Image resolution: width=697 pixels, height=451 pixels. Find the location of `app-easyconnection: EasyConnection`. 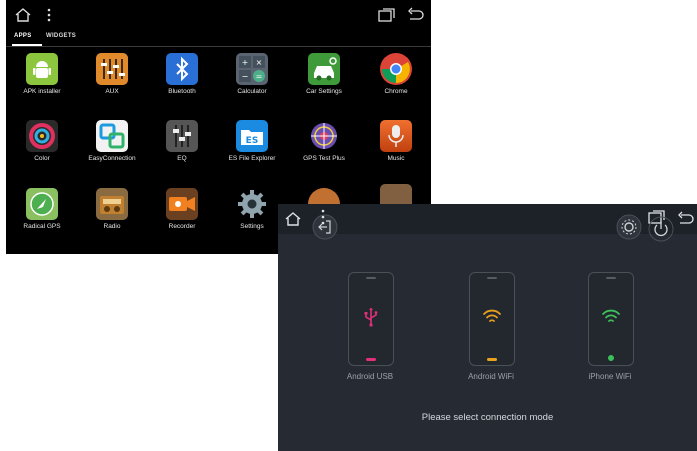

app-easyconnection: EasyConnection is located at coordinates (112, 141).